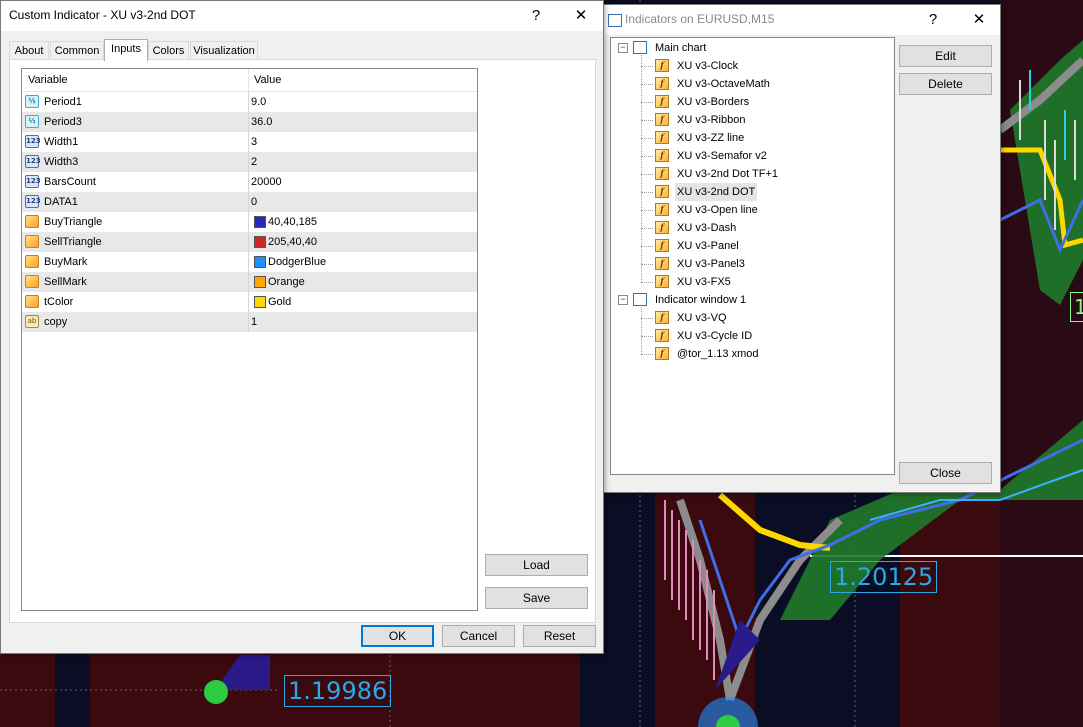 This screenshot has width=1083, height=727. I want to click on column-value: Value, so click(267, 80).